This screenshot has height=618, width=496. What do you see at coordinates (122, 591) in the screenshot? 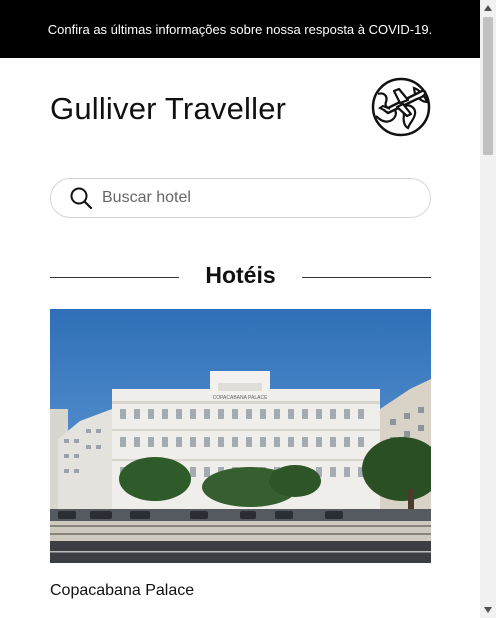
I see `hotel-name: Copacabana Palace` at bounding box center [122, 591].